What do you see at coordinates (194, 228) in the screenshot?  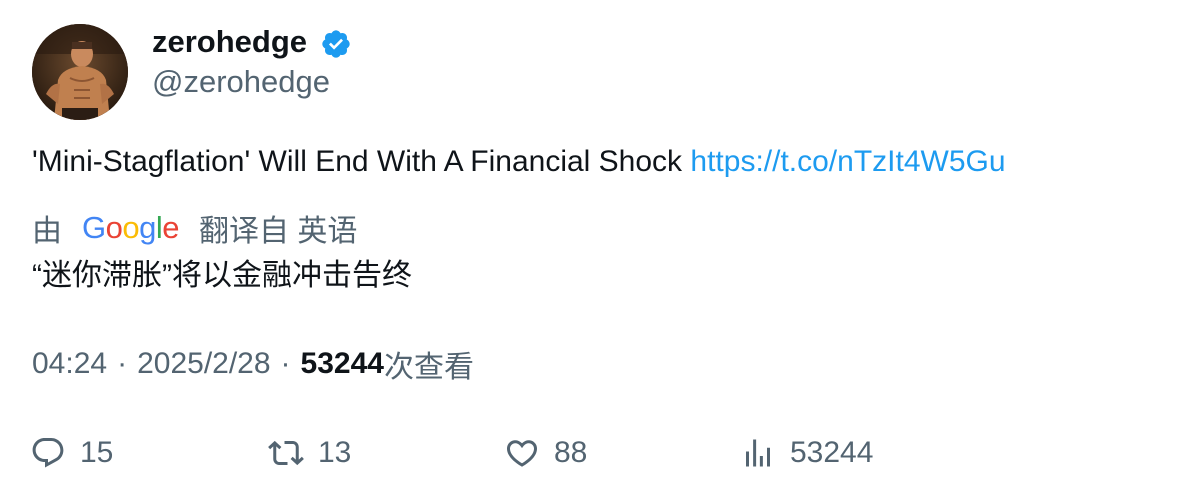 I see `translation-attribution: 由 Google 翻译自 英语` at bounding box center [194, 228].